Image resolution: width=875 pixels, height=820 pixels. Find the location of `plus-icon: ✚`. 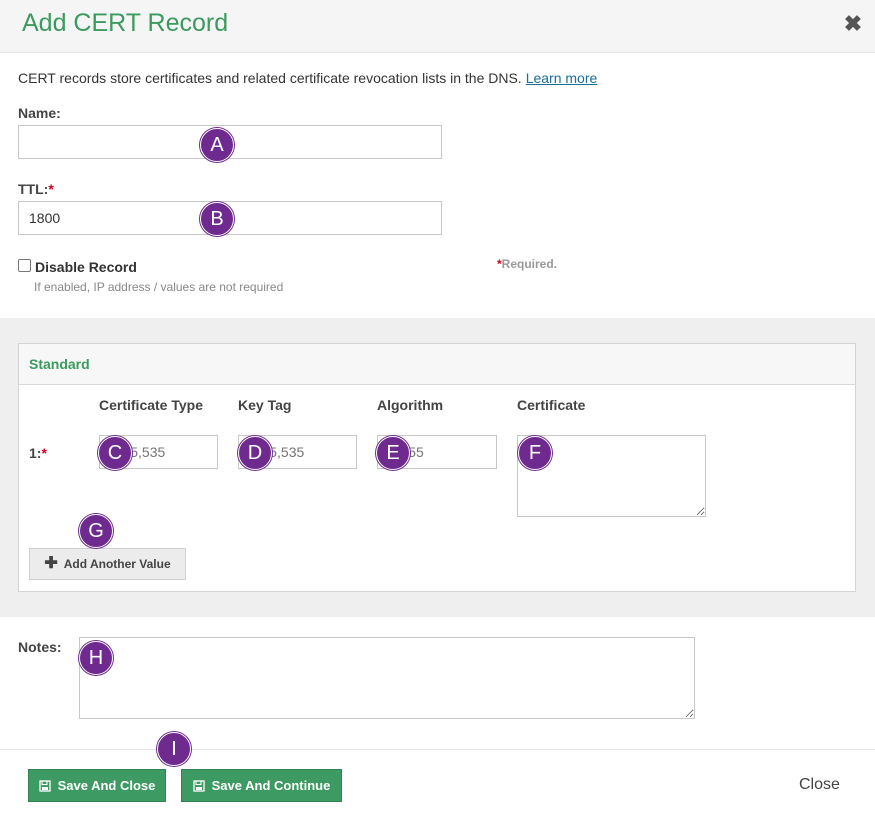

plus-icon: ✚ is located at coordinates (51, 563).